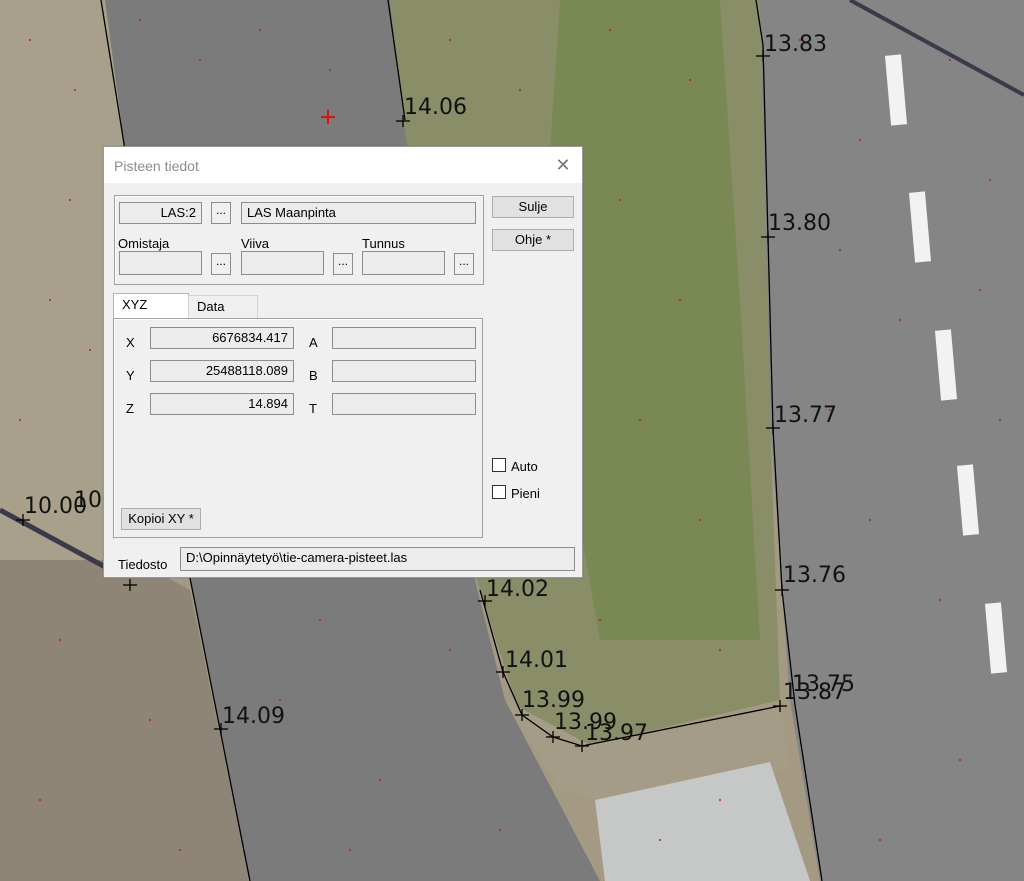 The image size is (1024, 881). What do you see at coordinates (435, 107) in the screenshot?
I see `elevation-label: 14.06` at bounding box center [435, 107].